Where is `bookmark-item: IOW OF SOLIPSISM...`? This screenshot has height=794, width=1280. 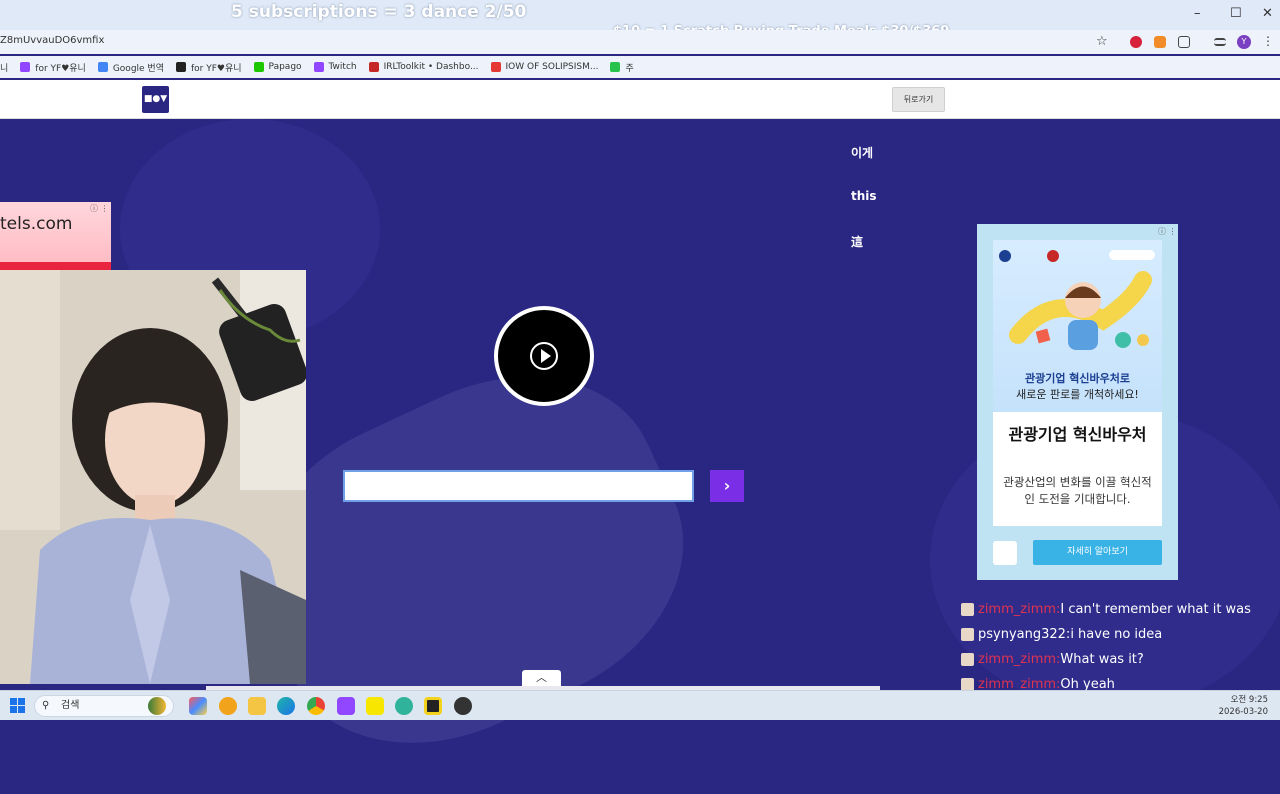
bookmark-item: IOW OF SOLIPSISM... is located at coordinates (544, 67).